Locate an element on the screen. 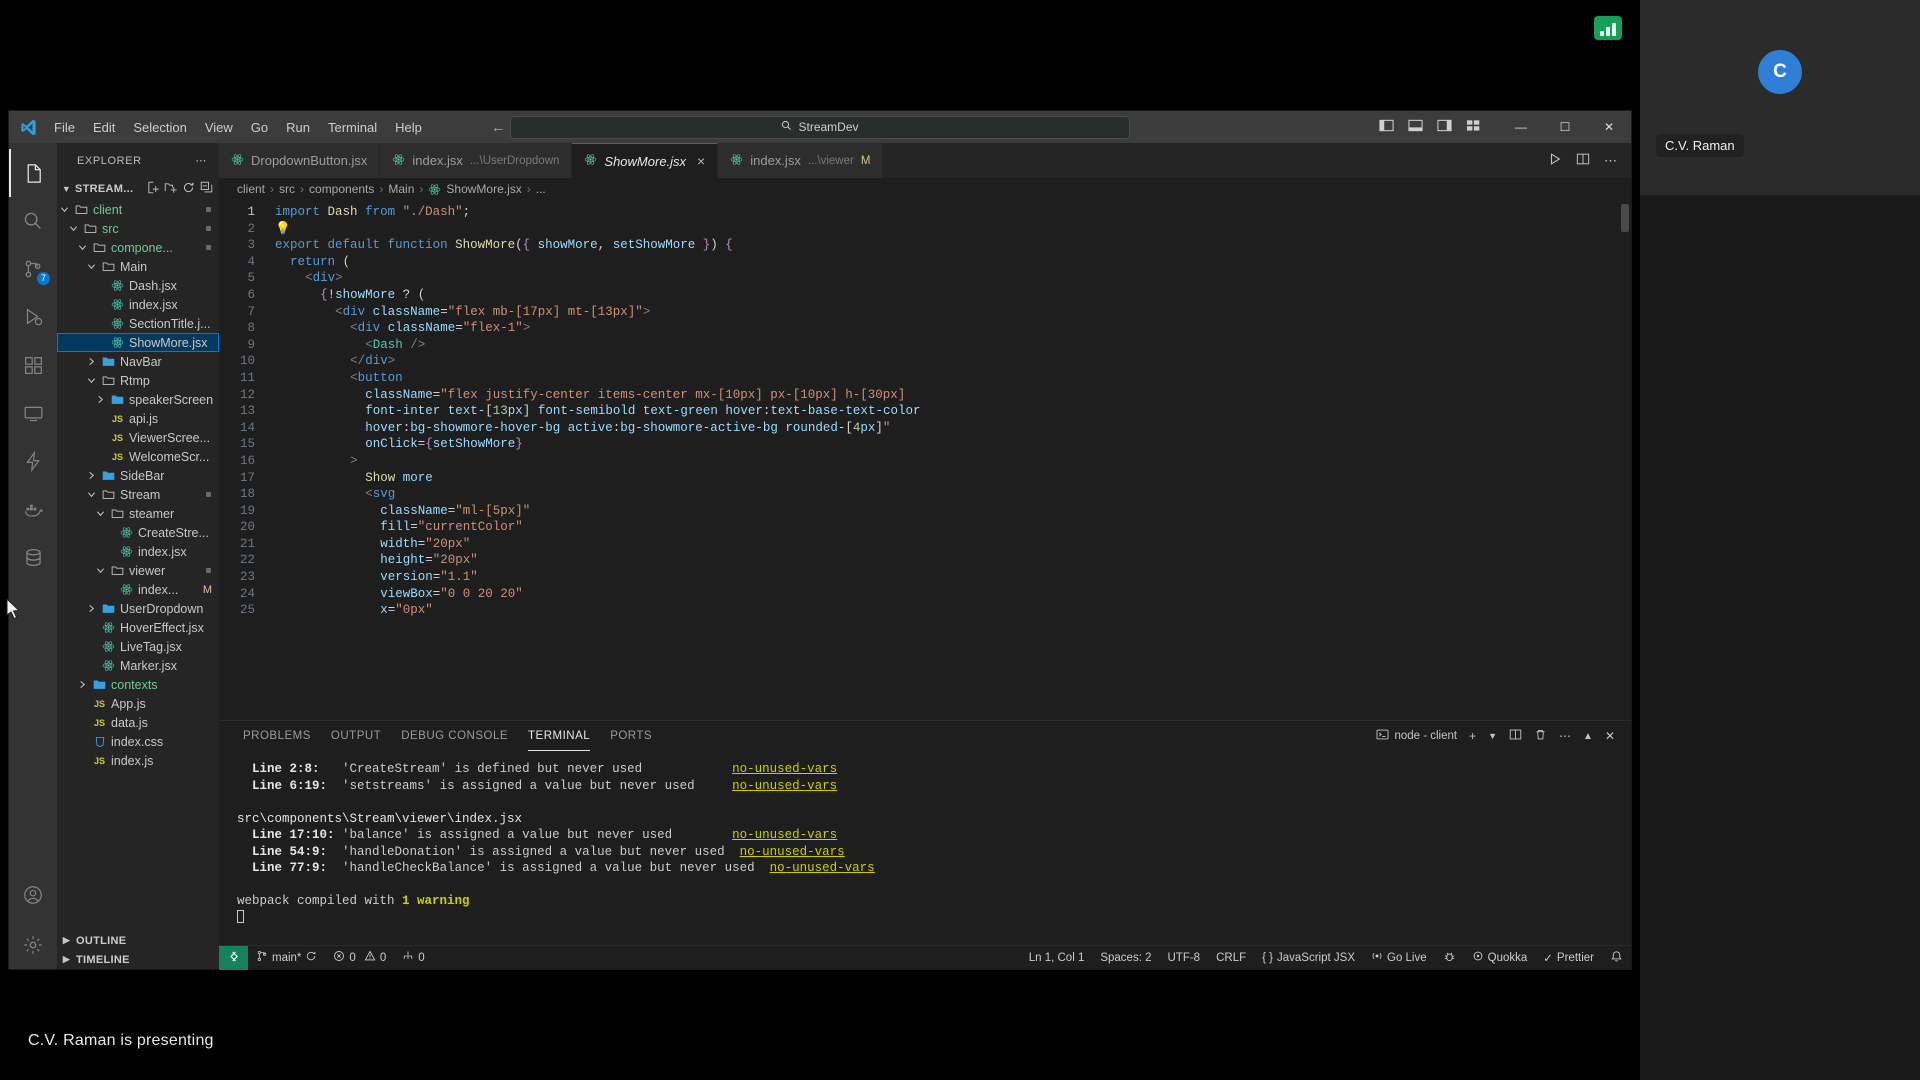 The image size is (1920, 1080). maximize-panel-icon: ▲ is located at coordinates (1588, 736).